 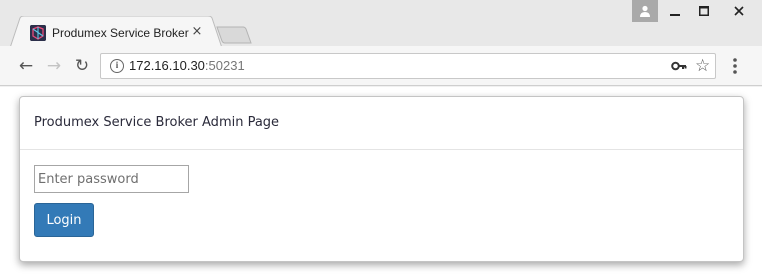 What do you see at coordinates (64, 220) in the screenshot?
I see `login-button: Login` at bounding box center [64, 220].